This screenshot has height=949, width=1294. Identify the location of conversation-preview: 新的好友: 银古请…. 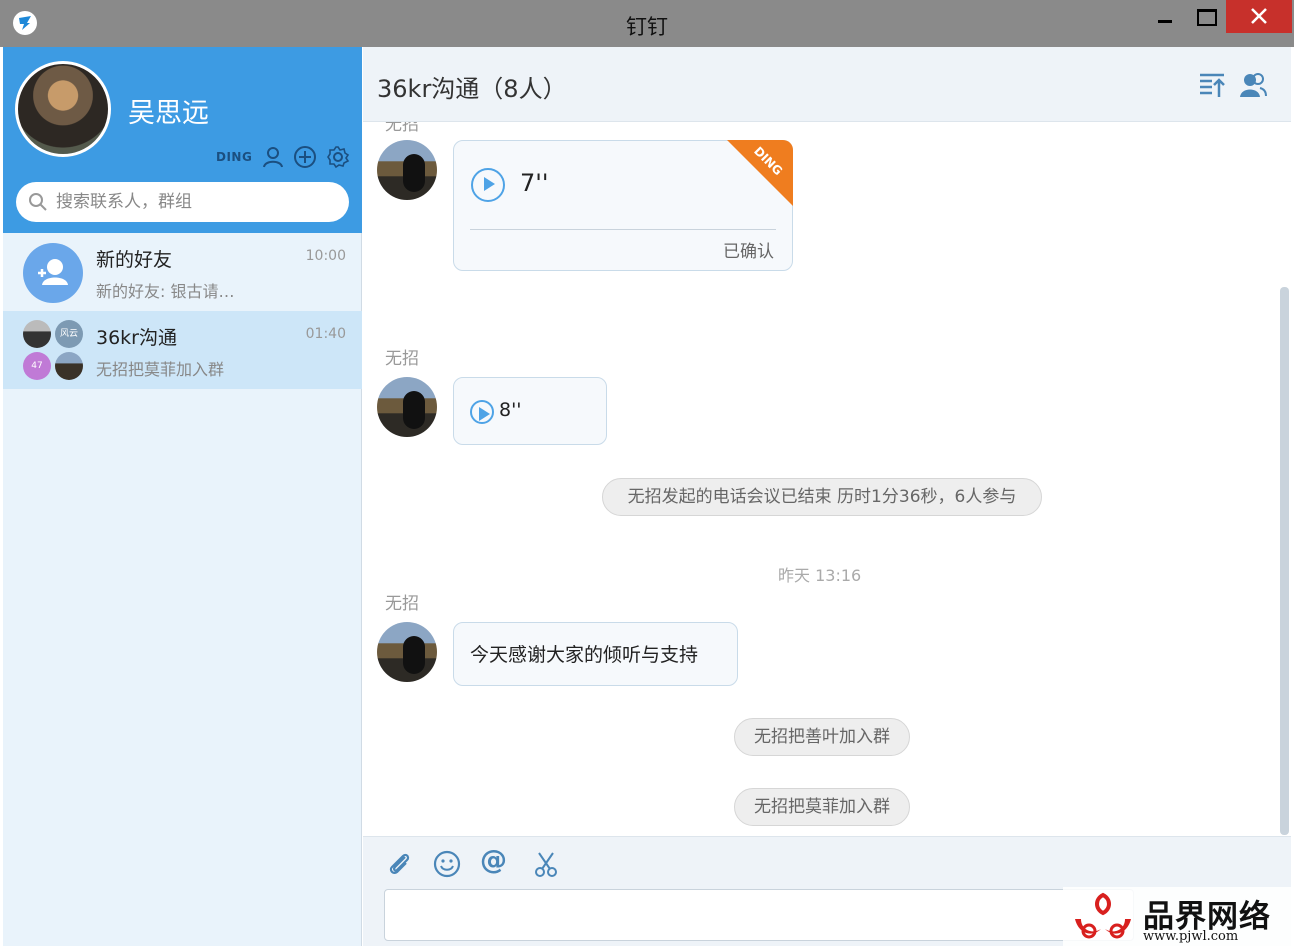
(165, 291).